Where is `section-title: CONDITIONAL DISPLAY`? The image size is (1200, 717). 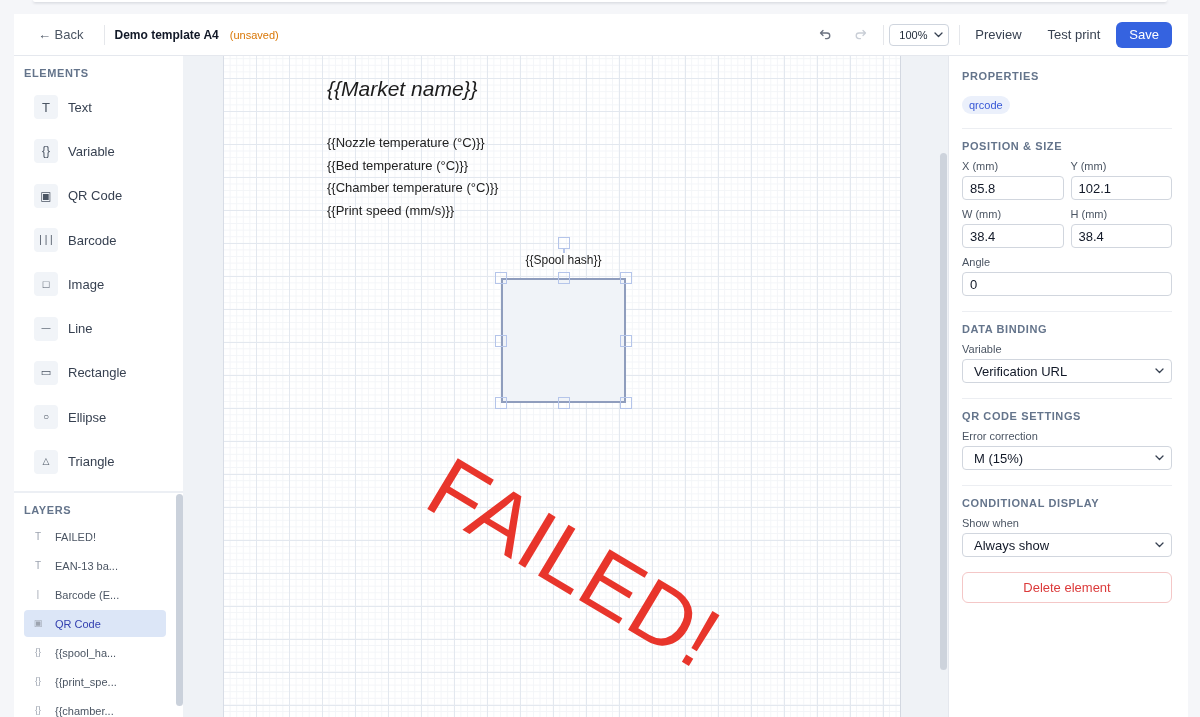
section-title: CONDITIONAL DISPLAY is located at coordinates (1031, 503).